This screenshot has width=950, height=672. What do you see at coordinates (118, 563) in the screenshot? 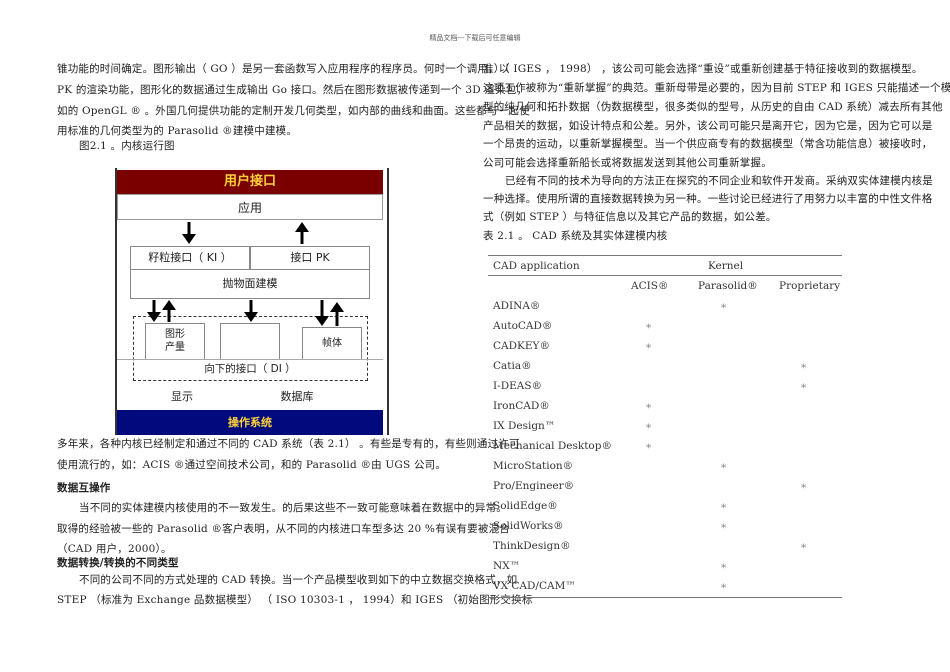
I see `section-heading: 数据转换/转换的不同类型` at bounding box center [118, 563].